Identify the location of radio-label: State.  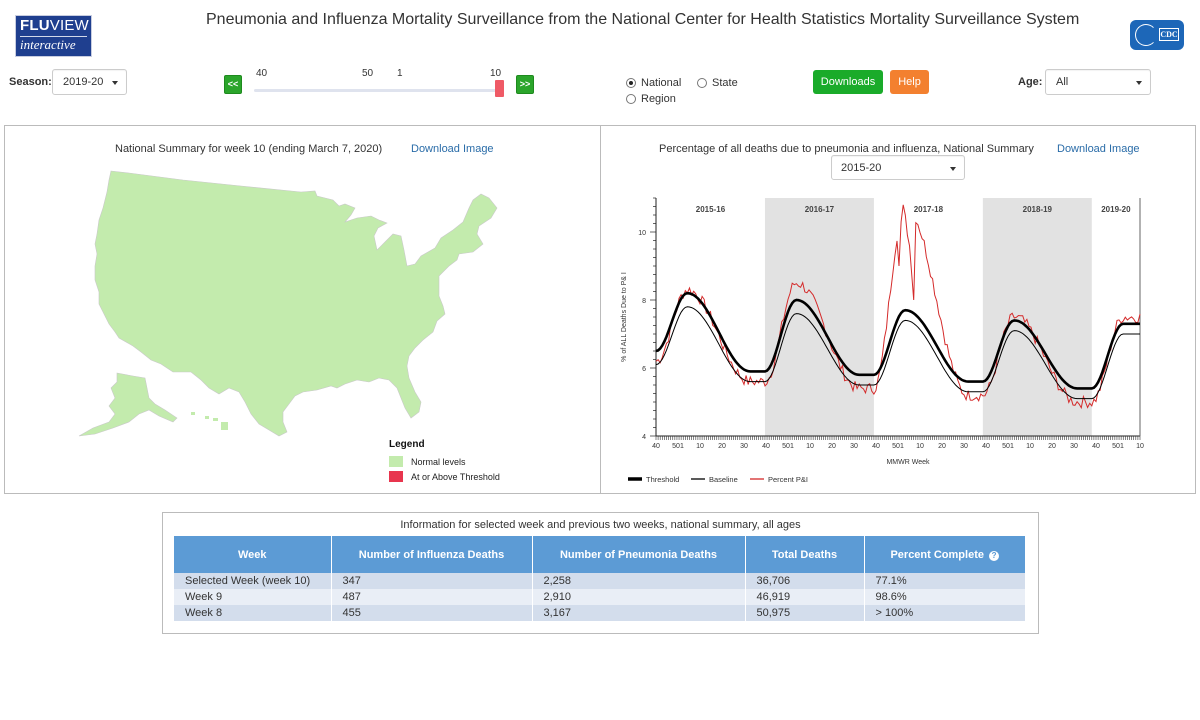
(725, 83).